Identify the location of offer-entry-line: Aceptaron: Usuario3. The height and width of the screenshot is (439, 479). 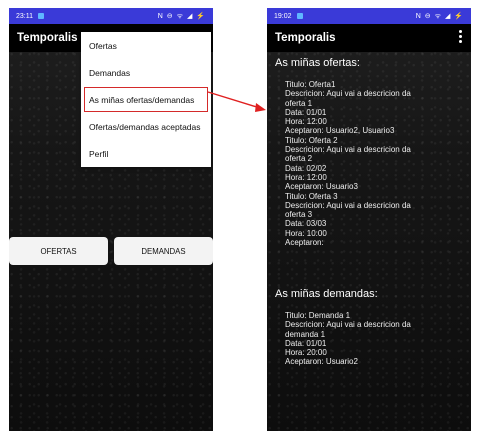
(321, 187).